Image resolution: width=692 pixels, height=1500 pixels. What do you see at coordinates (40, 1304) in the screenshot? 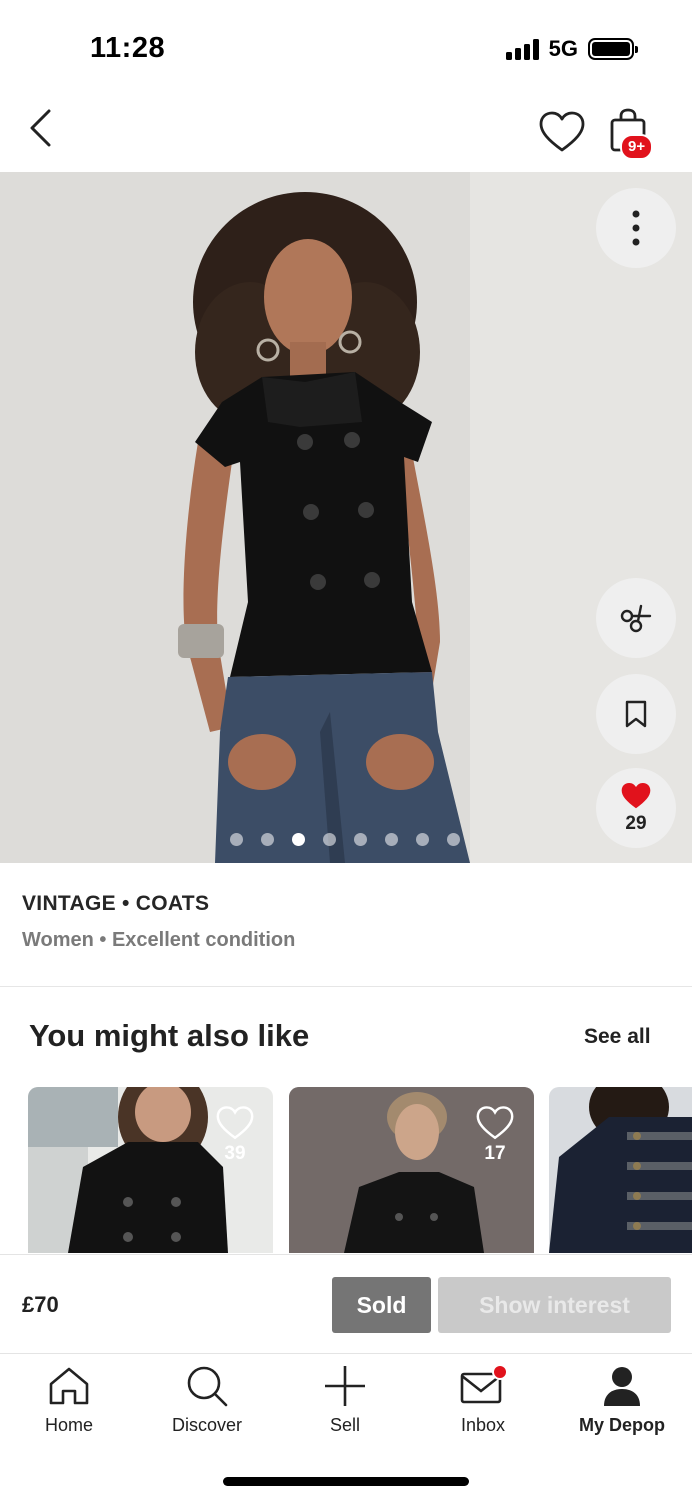
I see `item-price: £70` at bounding box center [40, 1304].